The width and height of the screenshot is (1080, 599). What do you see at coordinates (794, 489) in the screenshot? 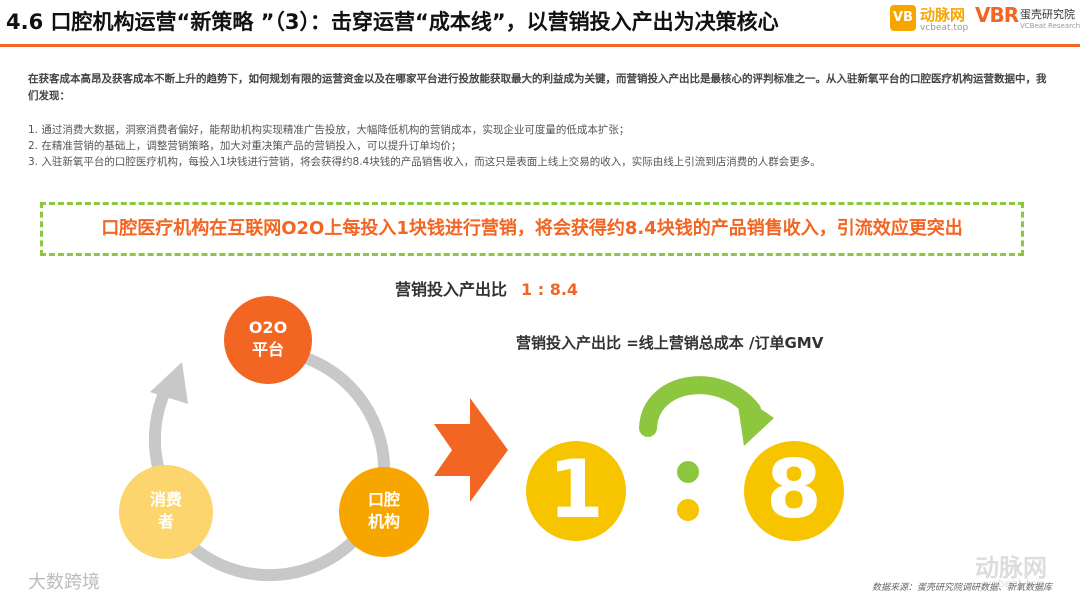
I see `ratio-right-digit: 8` at bounding box center [794, 489].